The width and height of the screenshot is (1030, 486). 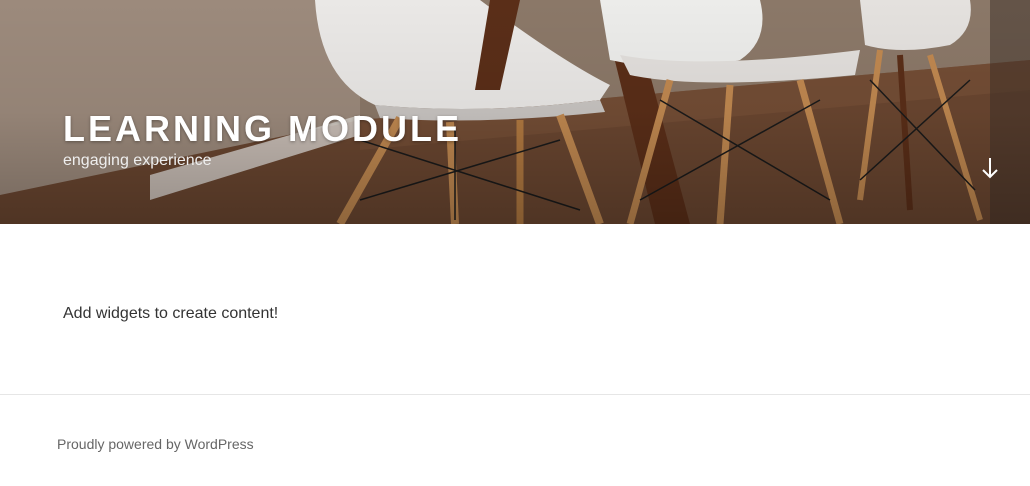 What do you see at coordinates (155, 444) in the screenshot?
I see `wordpress-credit-link: Proudly powered by WordPress` at bounding box center [155, 444].